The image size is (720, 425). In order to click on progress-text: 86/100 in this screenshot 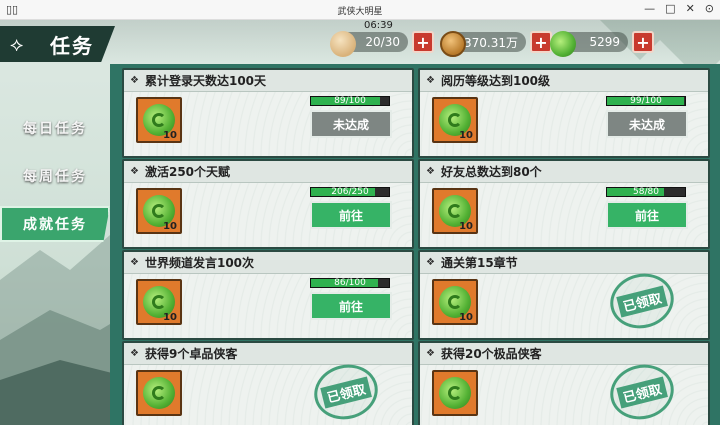, I will do `click(350, 283)`.